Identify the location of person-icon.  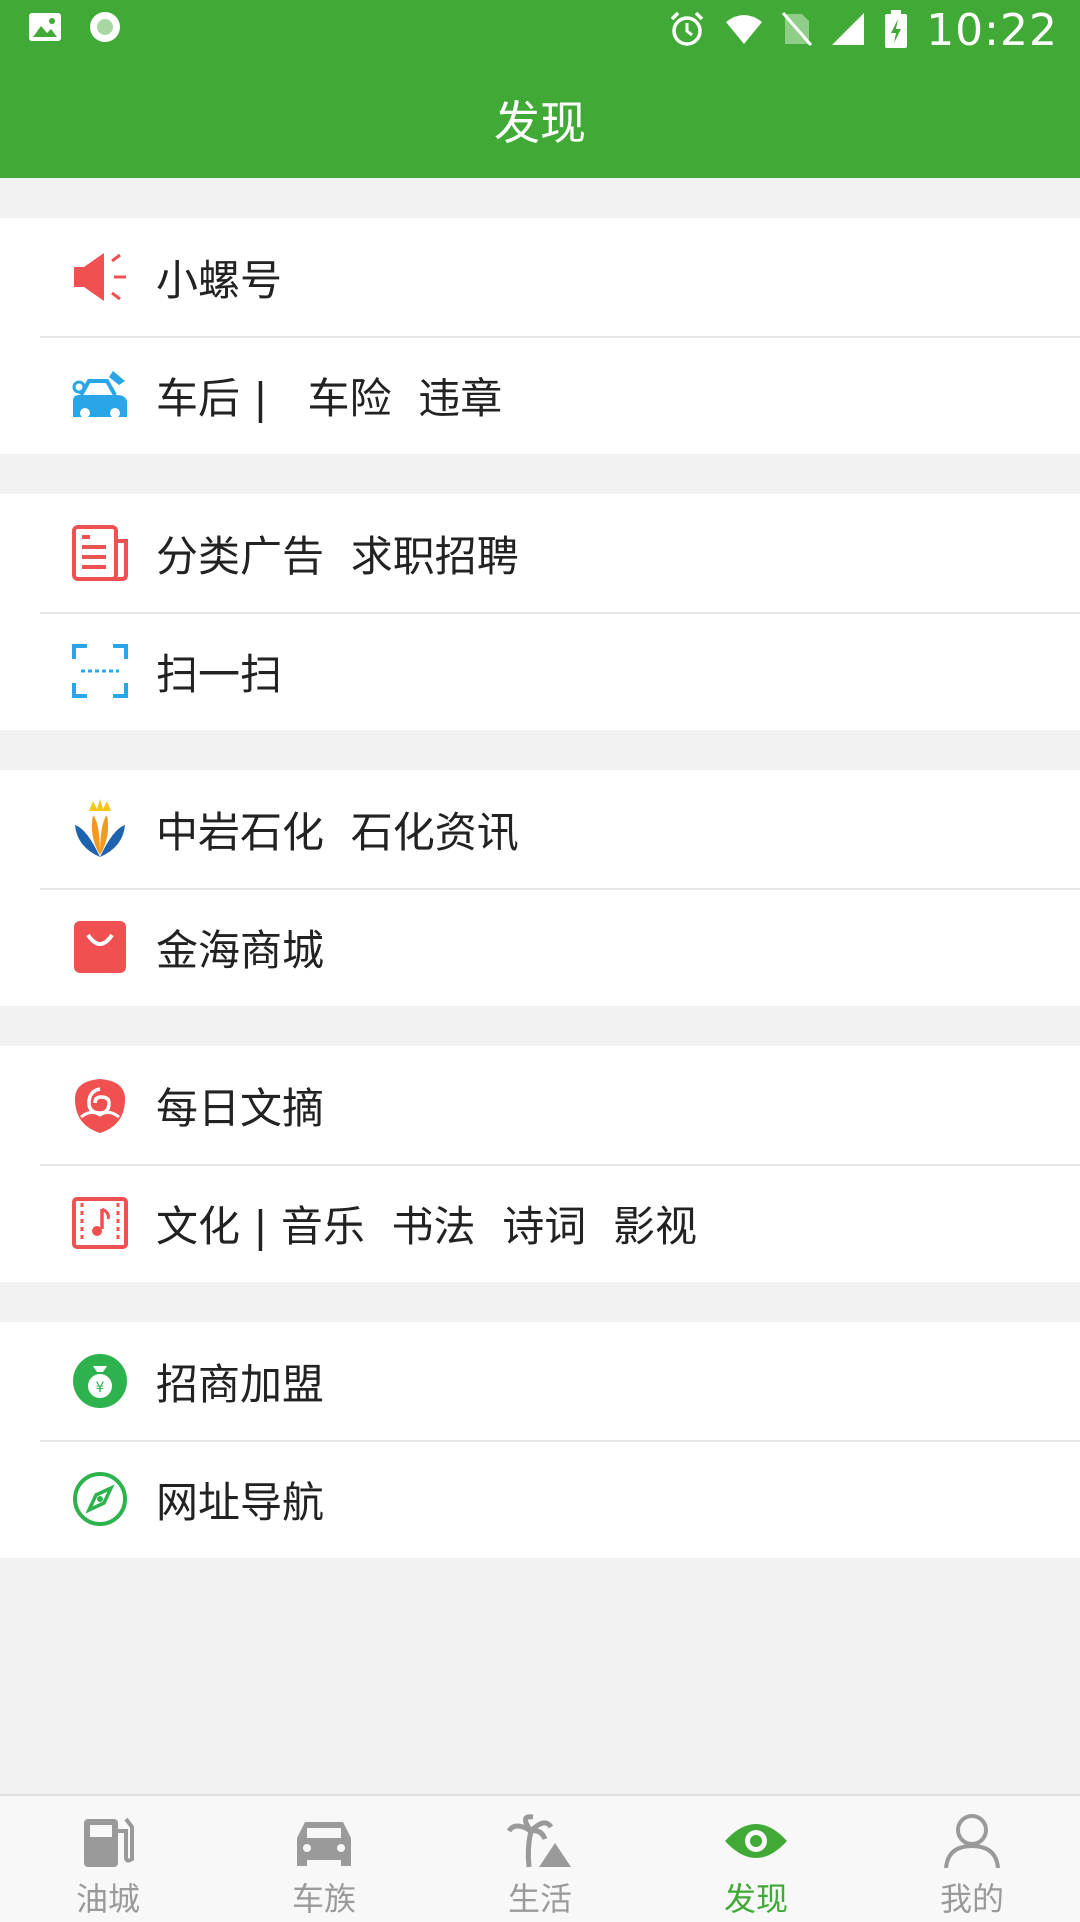
(972, 1841).